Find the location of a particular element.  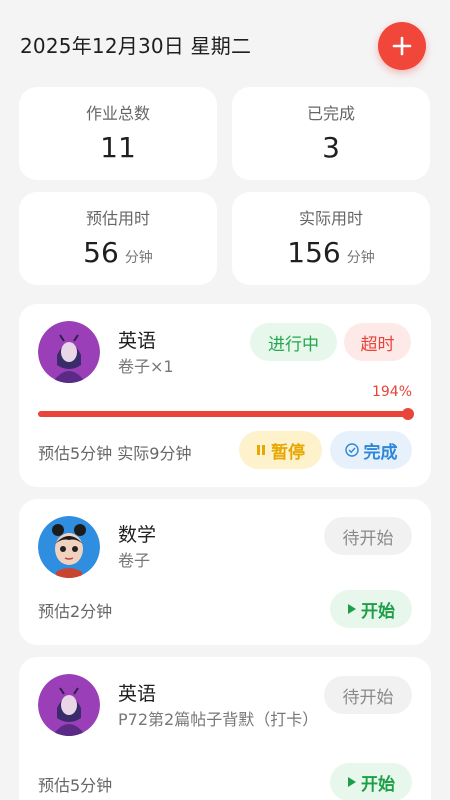

stat-label: 作业总数 is located at coordinates (117, 113).